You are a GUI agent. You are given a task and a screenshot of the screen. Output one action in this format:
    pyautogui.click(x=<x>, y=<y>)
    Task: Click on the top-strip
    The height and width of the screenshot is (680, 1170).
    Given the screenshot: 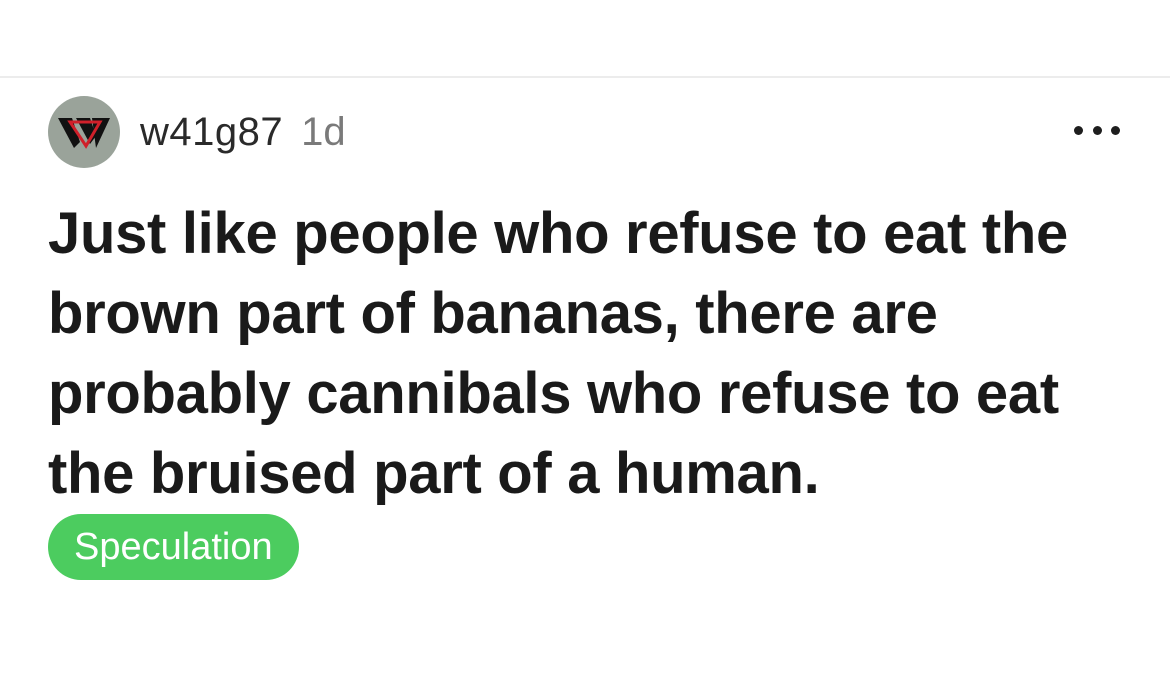 What is the action you would take?
    pyautogui.click(x=585, y=38)
    